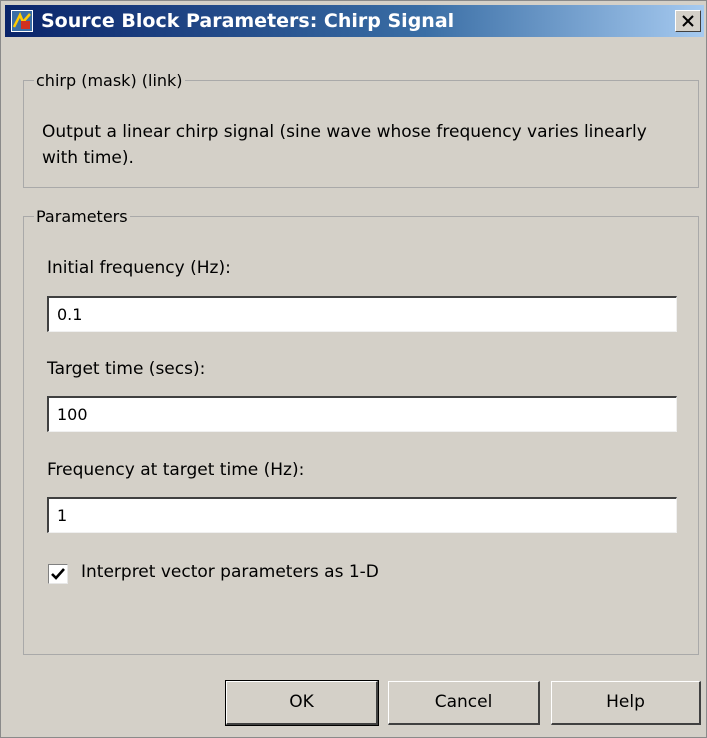 The width and height of the screenshot is (707, 738). What do you see at coordinates (139, 268) in the screenshot?
I see `initial-frequency-label: Initial frequency (Hz):` at bounding box center [139, 268].